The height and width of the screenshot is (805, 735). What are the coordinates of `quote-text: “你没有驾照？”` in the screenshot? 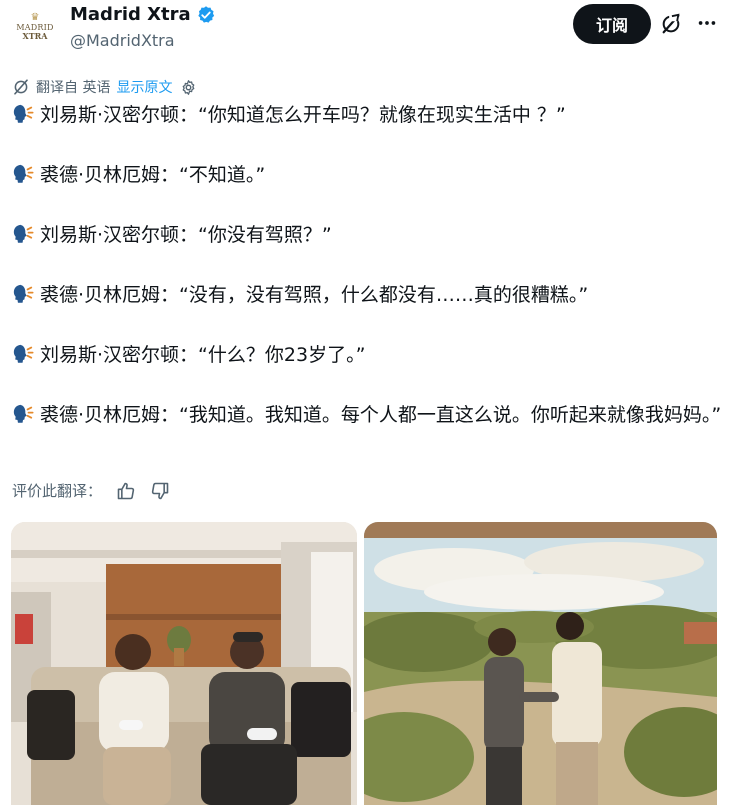 It's located at (265, 235).